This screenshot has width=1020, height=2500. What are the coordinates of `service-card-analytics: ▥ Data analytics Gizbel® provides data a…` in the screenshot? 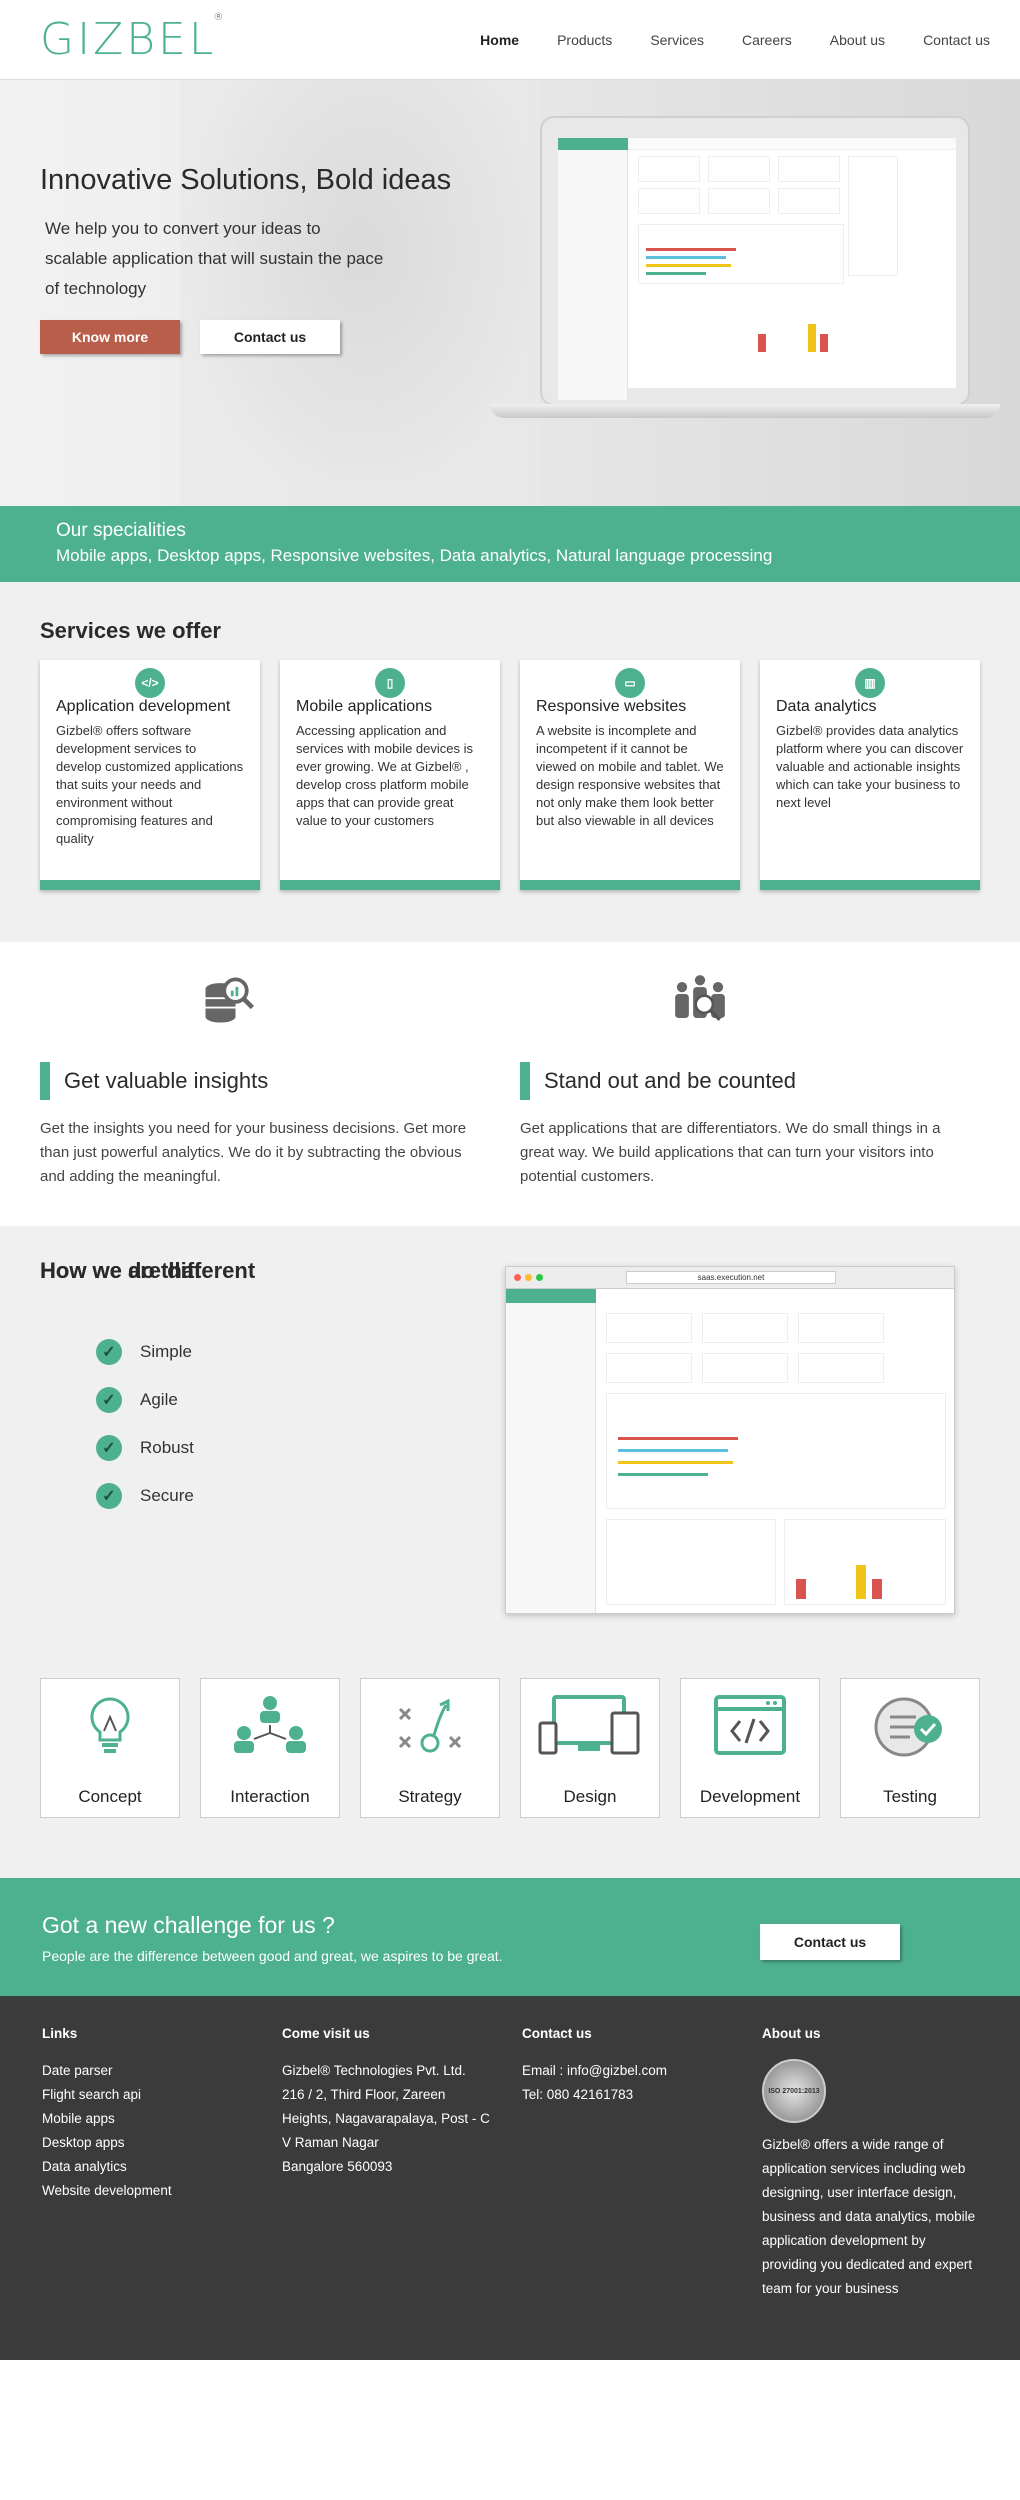 It's located at (870, 775).